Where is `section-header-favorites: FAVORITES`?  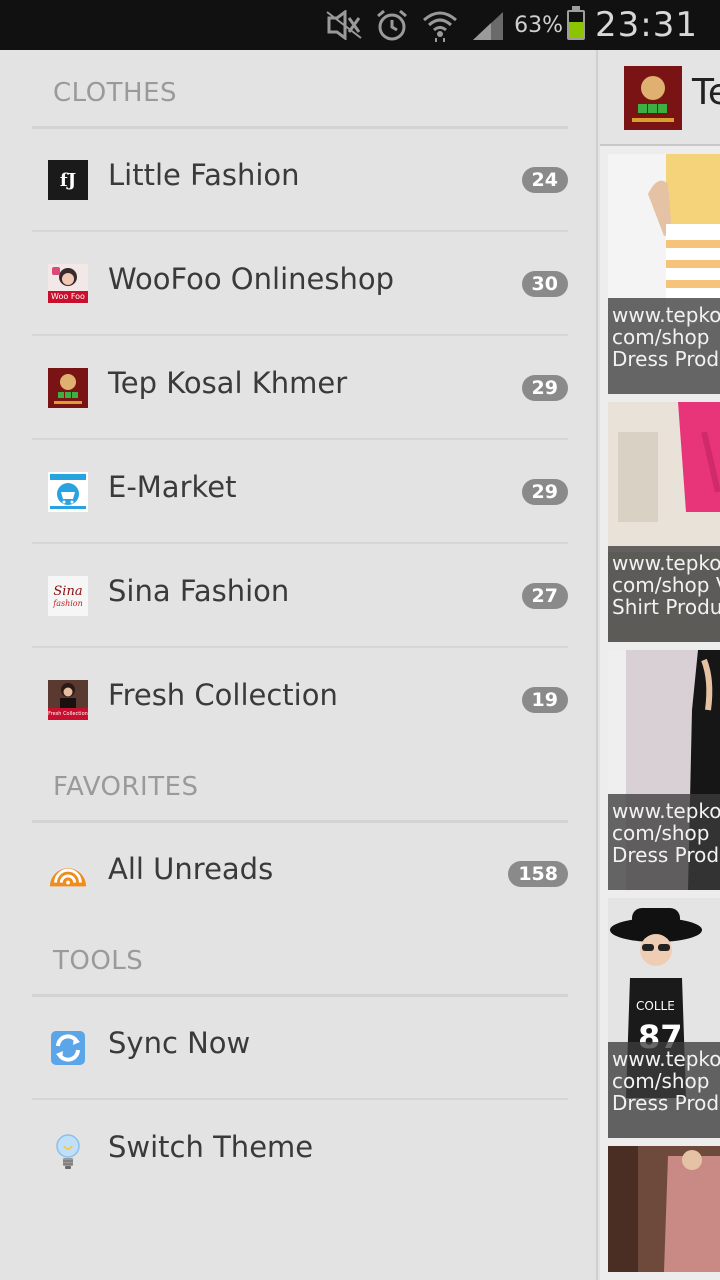
section-header-favorites: FAVORITES is located at coordinates (126, 787).